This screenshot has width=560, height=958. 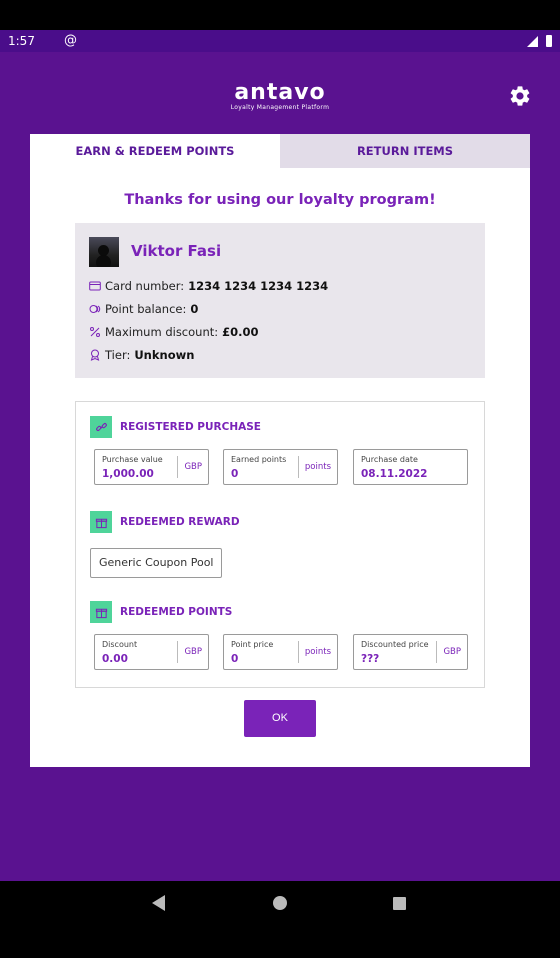 I want to click on point-balance-value: 0, so click(x=194, y=309).